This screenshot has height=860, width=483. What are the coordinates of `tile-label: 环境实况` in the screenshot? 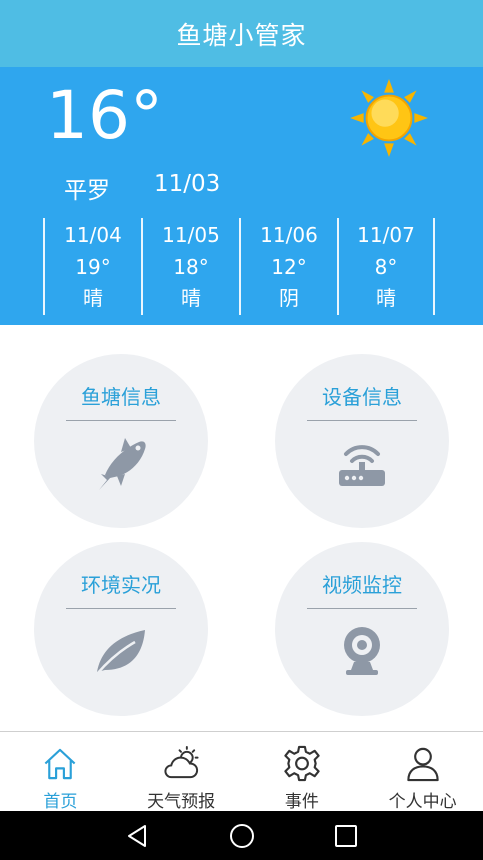 It's located at (121, 585).